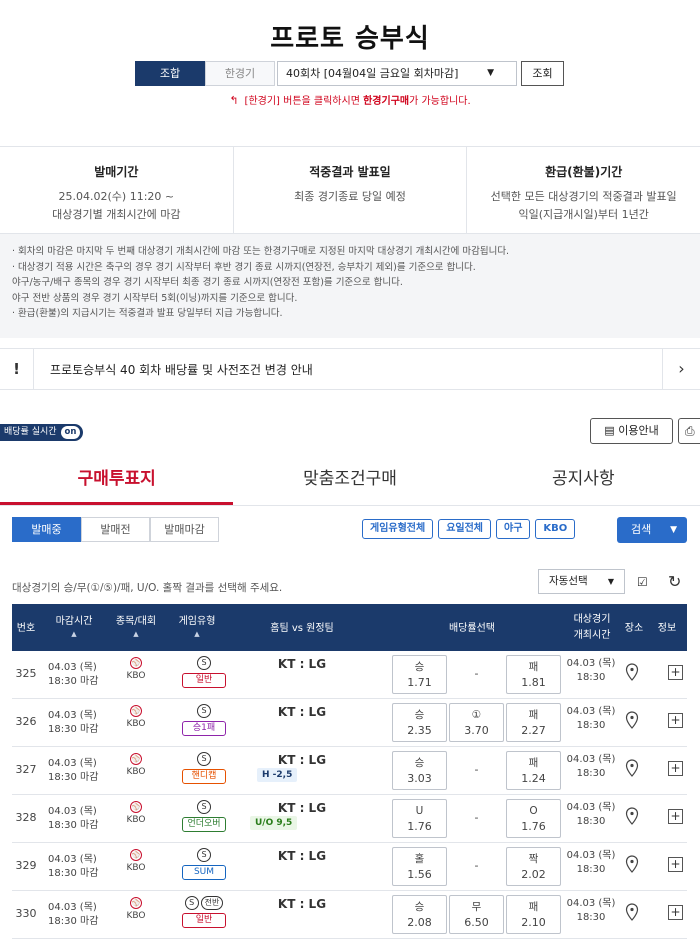 Image resolution: width=700 pixels, height=939 pixels. What do you see at coordinates (689, 431) in the screenshot?
I see `print-button: ⎙` at bounding box center [689, 431].